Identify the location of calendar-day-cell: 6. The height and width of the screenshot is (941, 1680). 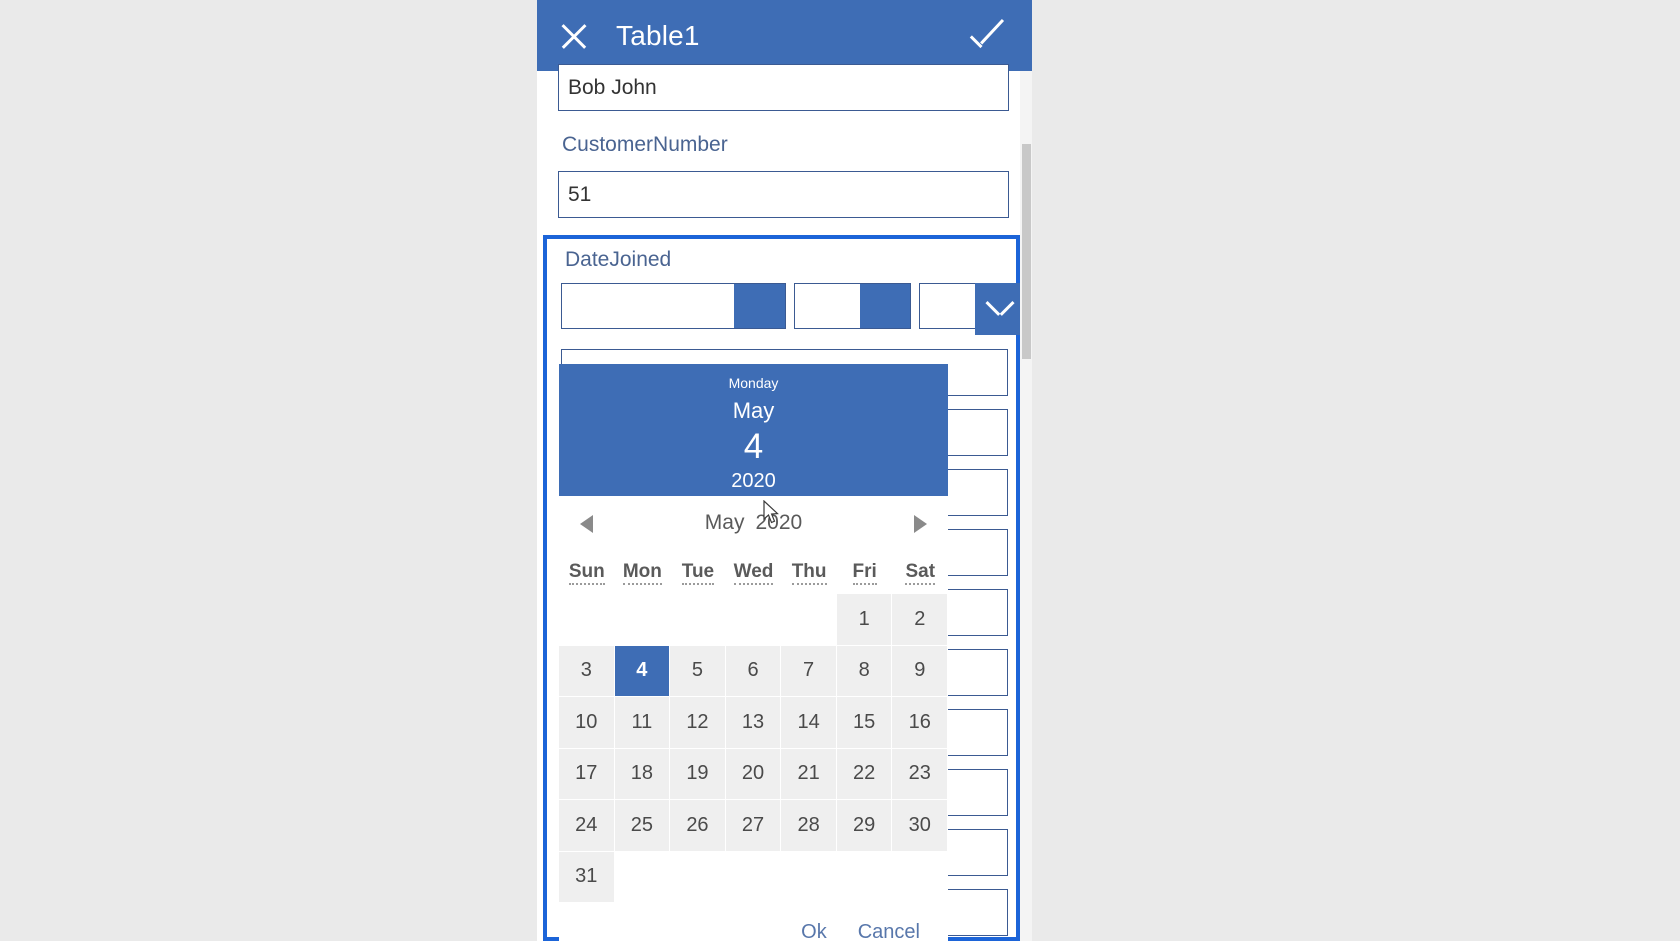
(753, 671).